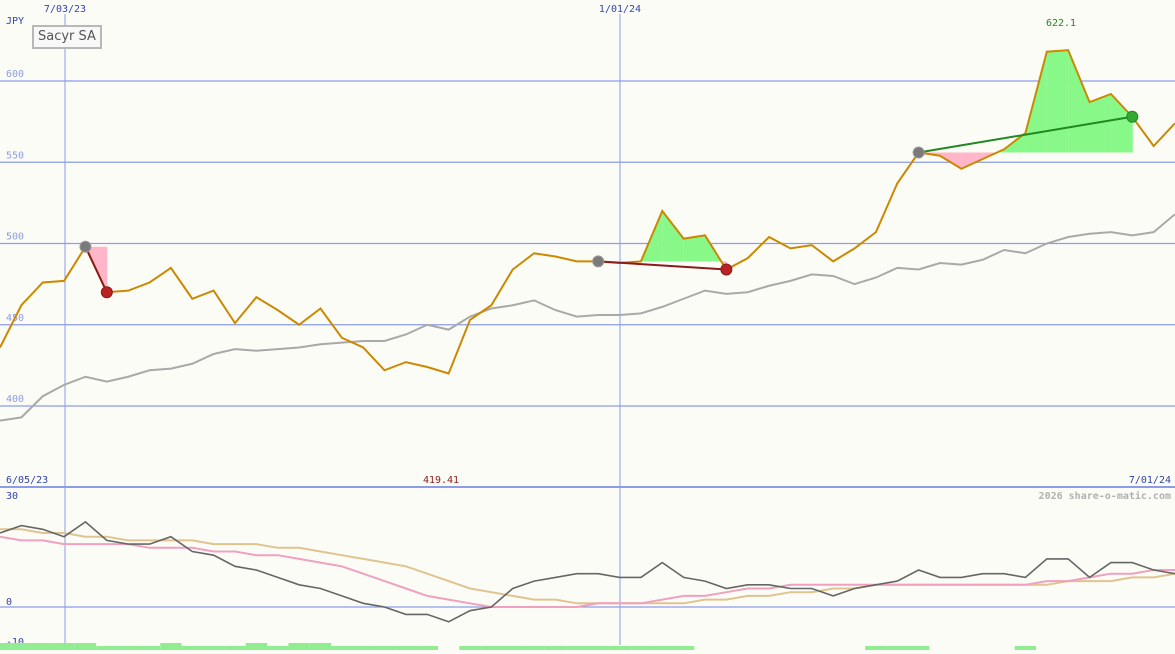  I want to click on main-ytick-label: 400, so click(15, 399).